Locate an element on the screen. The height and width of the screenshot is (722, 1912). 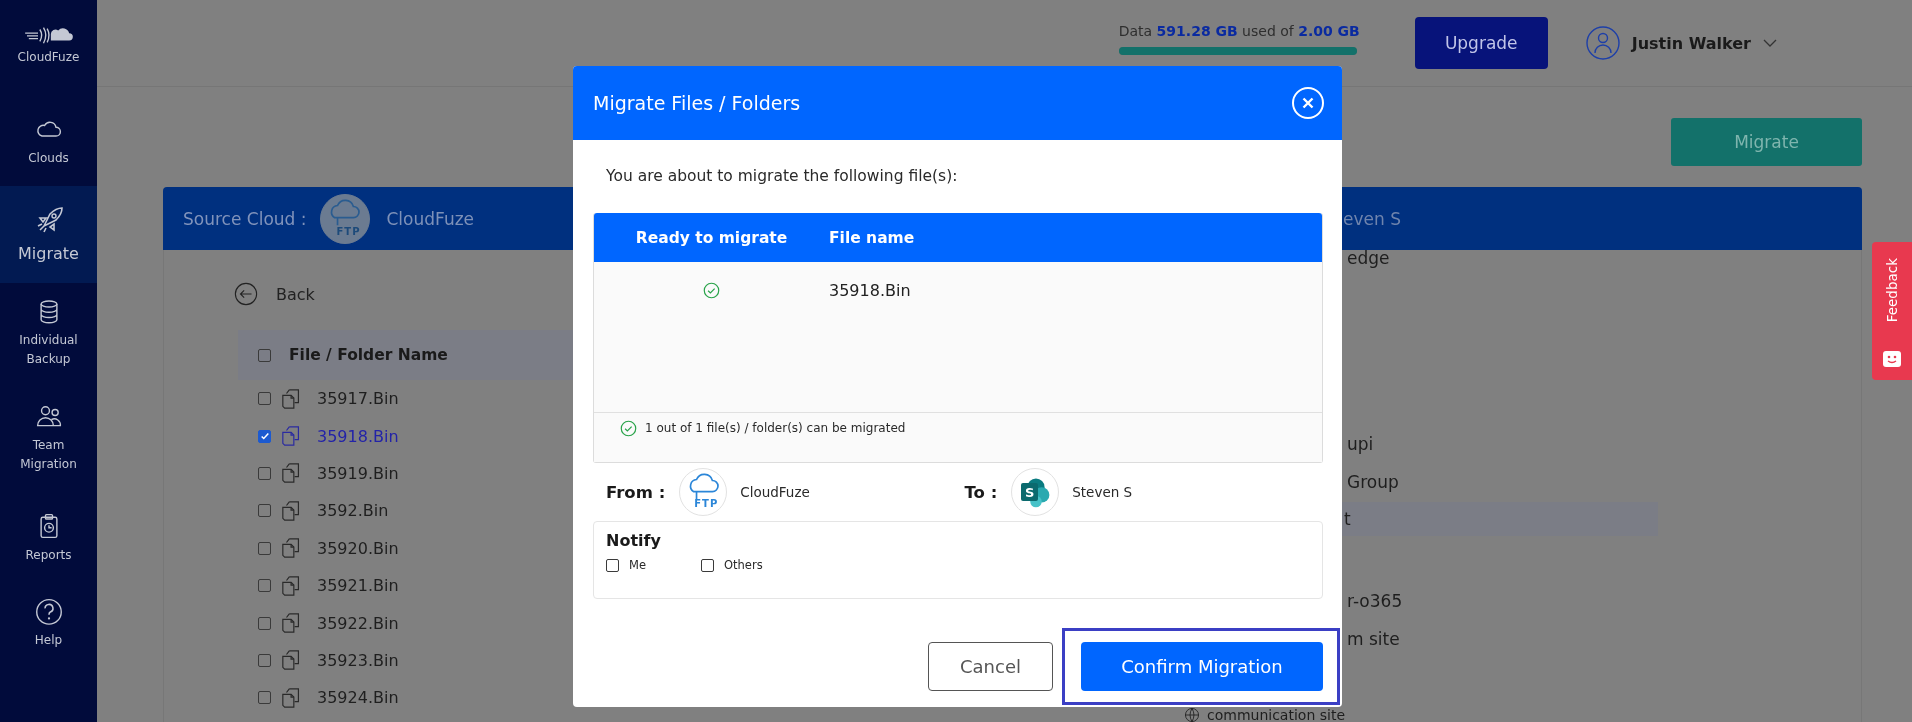
table-cell-text: 35918.Bin is located at coordinates (870, 290).